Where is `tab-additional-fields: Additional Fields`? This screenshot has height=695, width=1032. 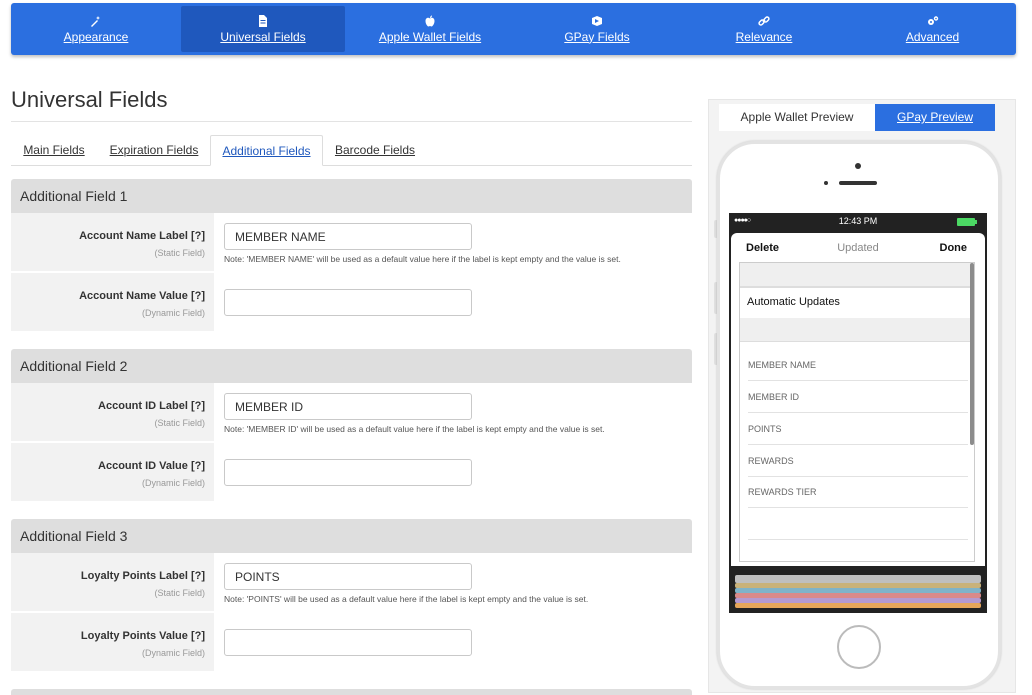
tab-additional-fields: Additional Fields is located at coordinates (266, 150).